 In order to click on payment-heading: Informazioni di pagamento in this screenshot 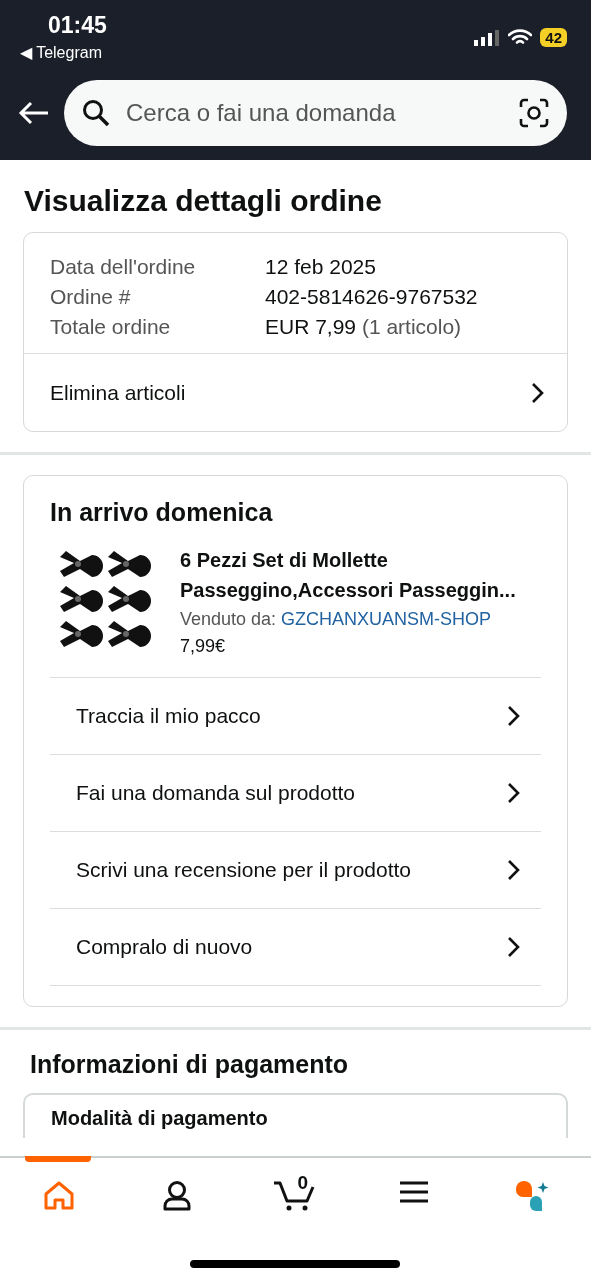, I will do `click(189, 1065)`.